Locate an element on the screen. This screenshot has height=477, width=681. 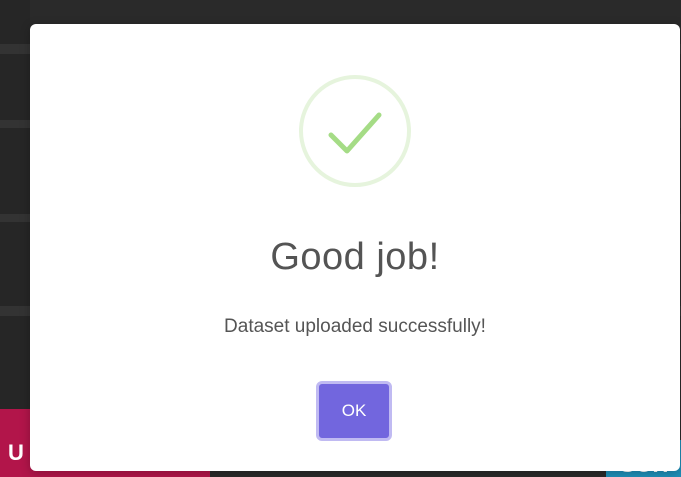
background-strip is located at coordinates (15, 238).